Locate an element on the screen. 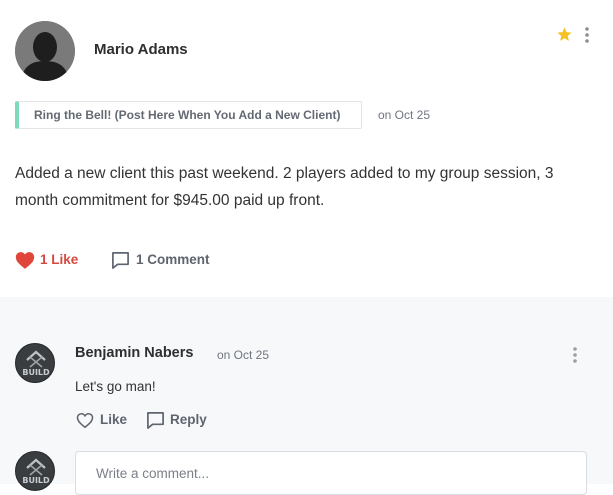  author-avatar is located at coordinates (45, 51).